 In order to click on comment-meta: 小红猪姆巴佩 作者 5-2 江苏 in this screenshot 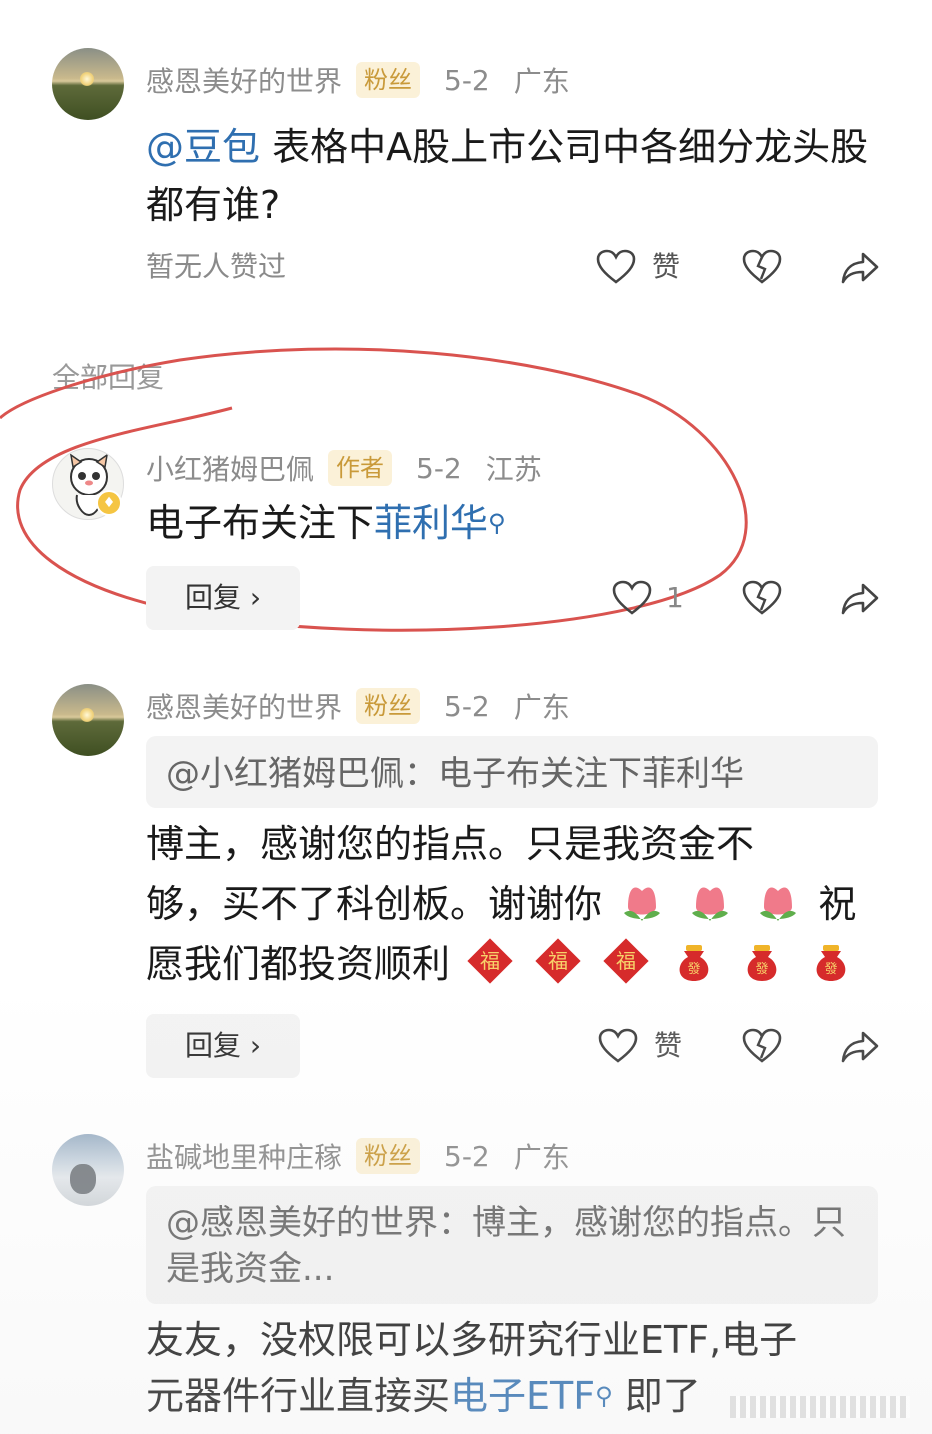, I will do `click(344, 468)`.